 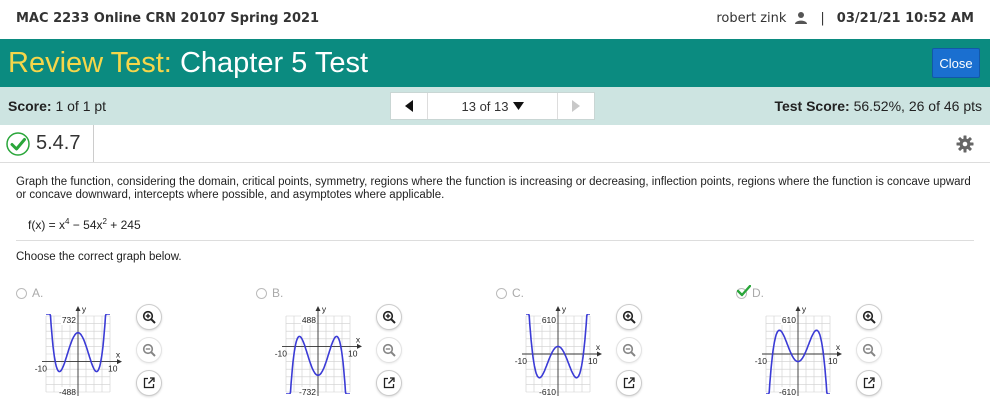 I want to click on dropdown-icon, so click(x=518, y=106).